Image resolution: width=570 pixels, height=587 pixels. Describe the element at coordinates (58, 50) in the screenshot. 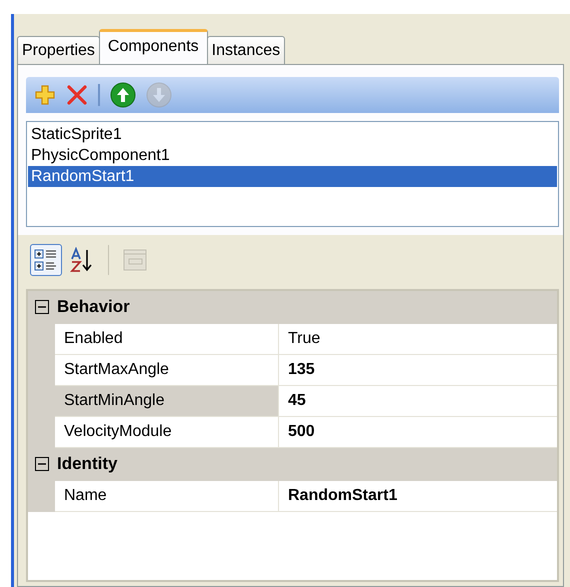

I see `tab: Properties` at that location.